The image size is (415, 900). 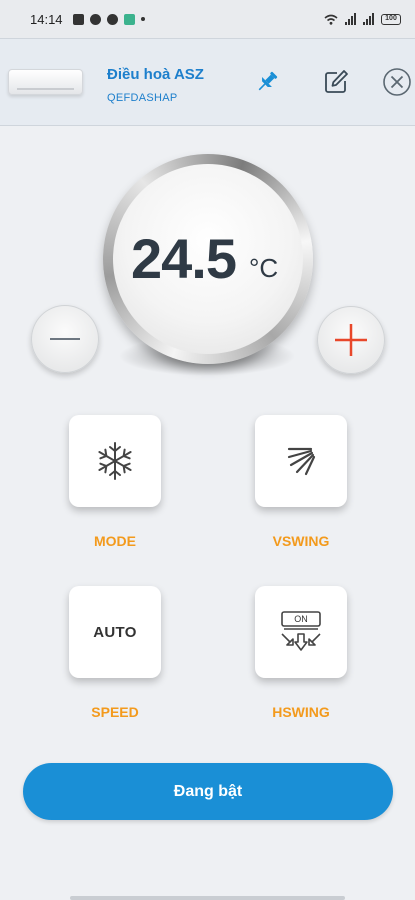 I want to click on horizontal-swing-icon: ON, so click(x=301, y=631).